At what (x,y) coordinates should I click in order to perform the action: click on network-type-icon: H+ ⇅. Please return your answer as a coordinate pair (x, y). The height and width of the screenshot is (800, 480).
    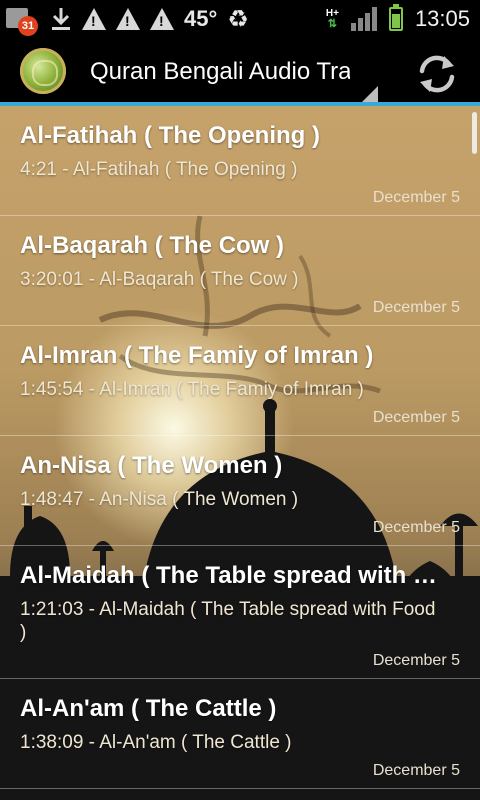
    Looking at the image, I should click on (332, 19).